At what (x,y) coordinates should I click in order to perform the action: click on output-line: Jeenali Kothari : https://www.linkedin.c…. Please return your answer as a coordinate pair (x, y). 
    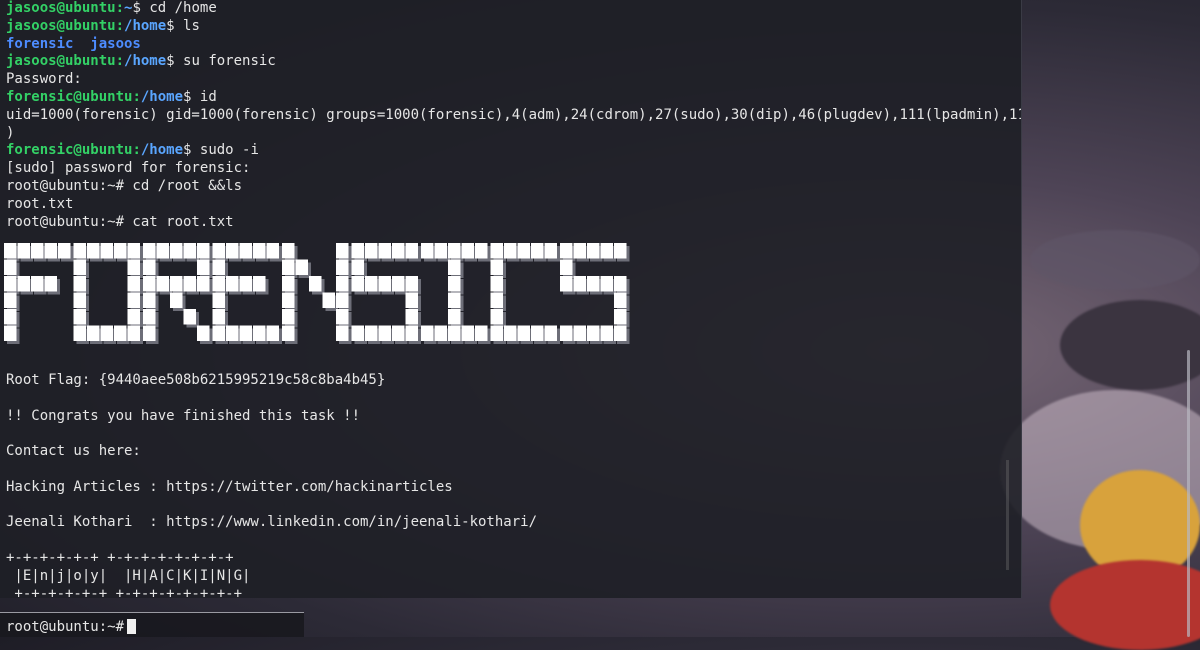
    Looking at the image, I should click on (272, 522).